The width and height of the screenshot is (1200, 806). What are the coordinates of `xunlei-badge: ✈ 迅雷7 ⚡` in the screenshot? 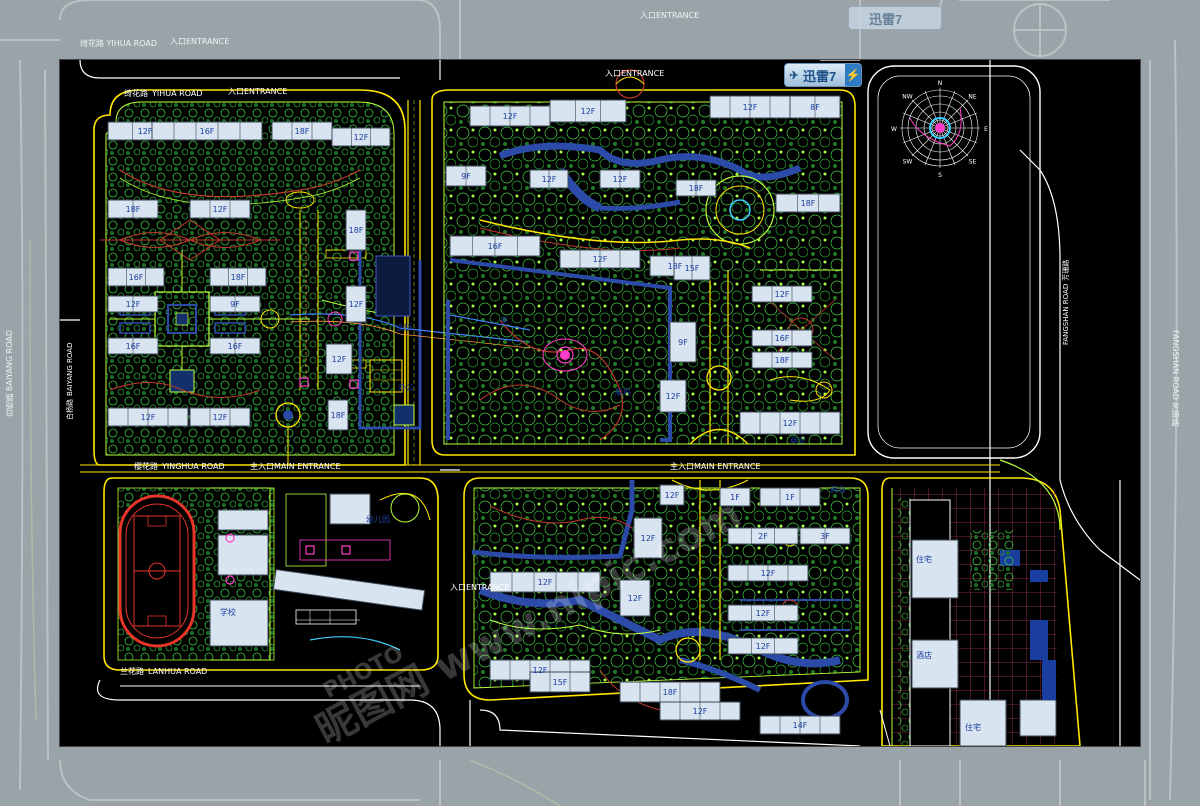 It's located at (823, 75).